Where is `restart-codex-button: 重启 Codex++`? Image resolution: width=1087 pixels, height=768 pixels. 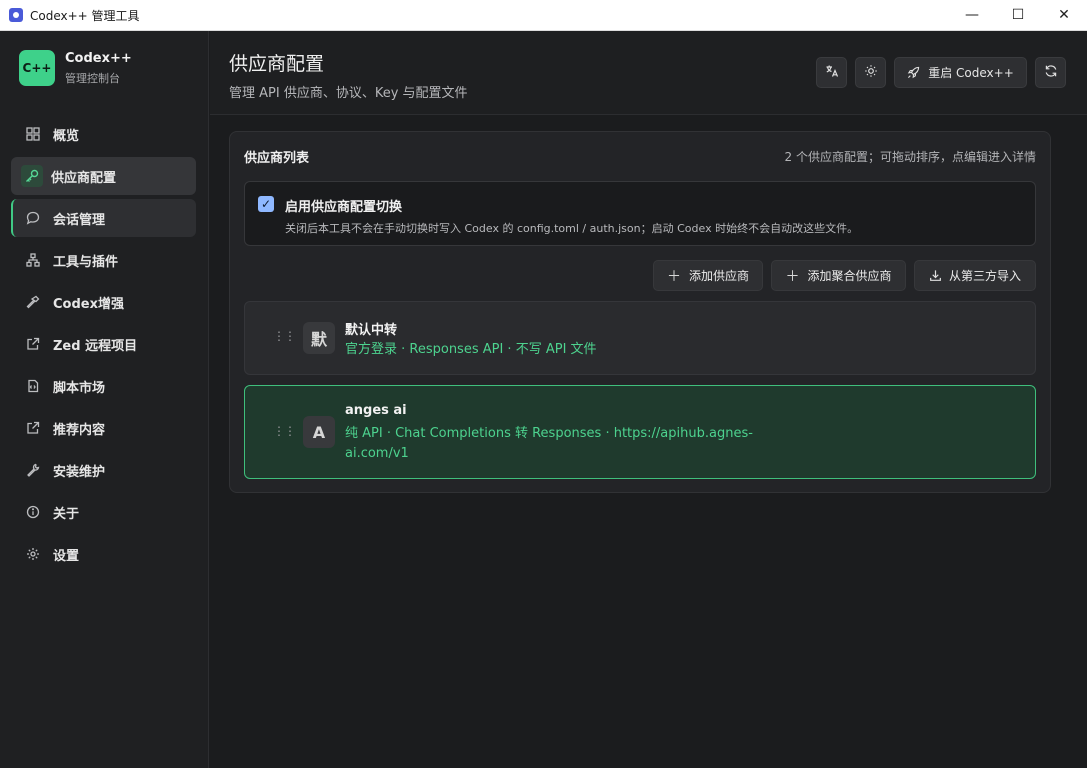 restart-codex-button: 重启 Codex++ is located at coordinates (960, 72).